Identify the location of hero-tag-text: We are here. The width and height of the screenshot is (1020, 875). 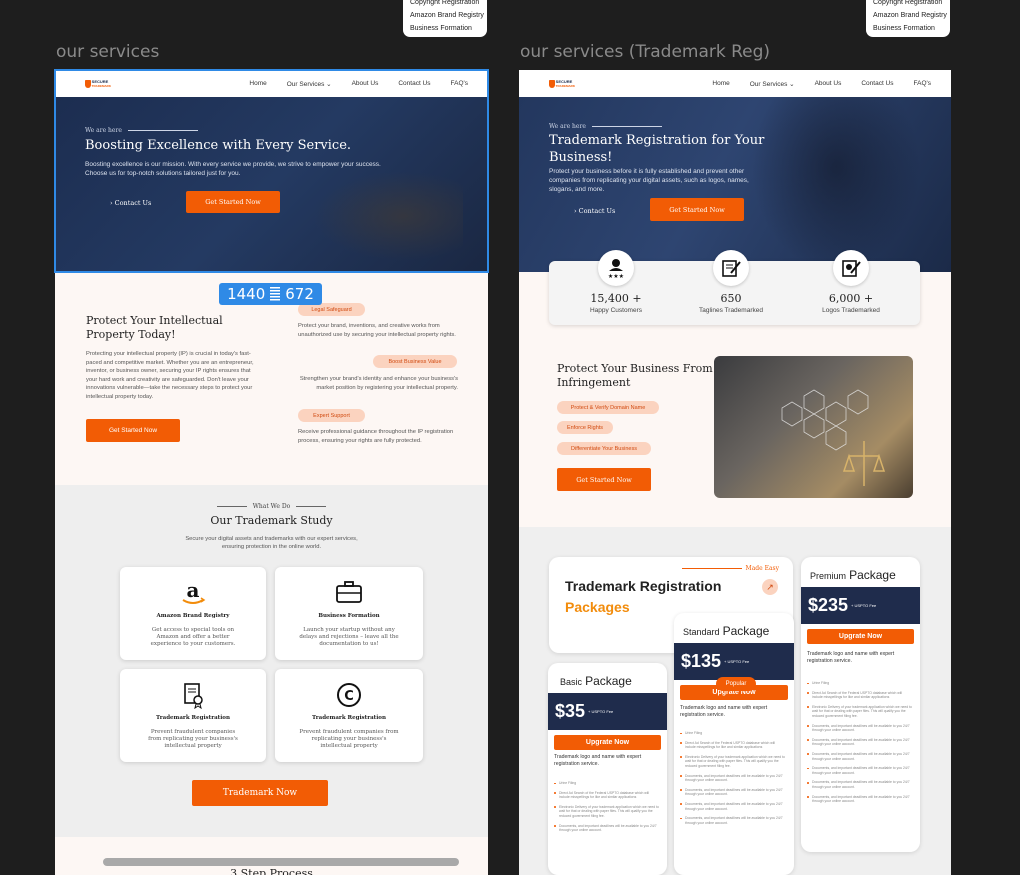
(567, 126).